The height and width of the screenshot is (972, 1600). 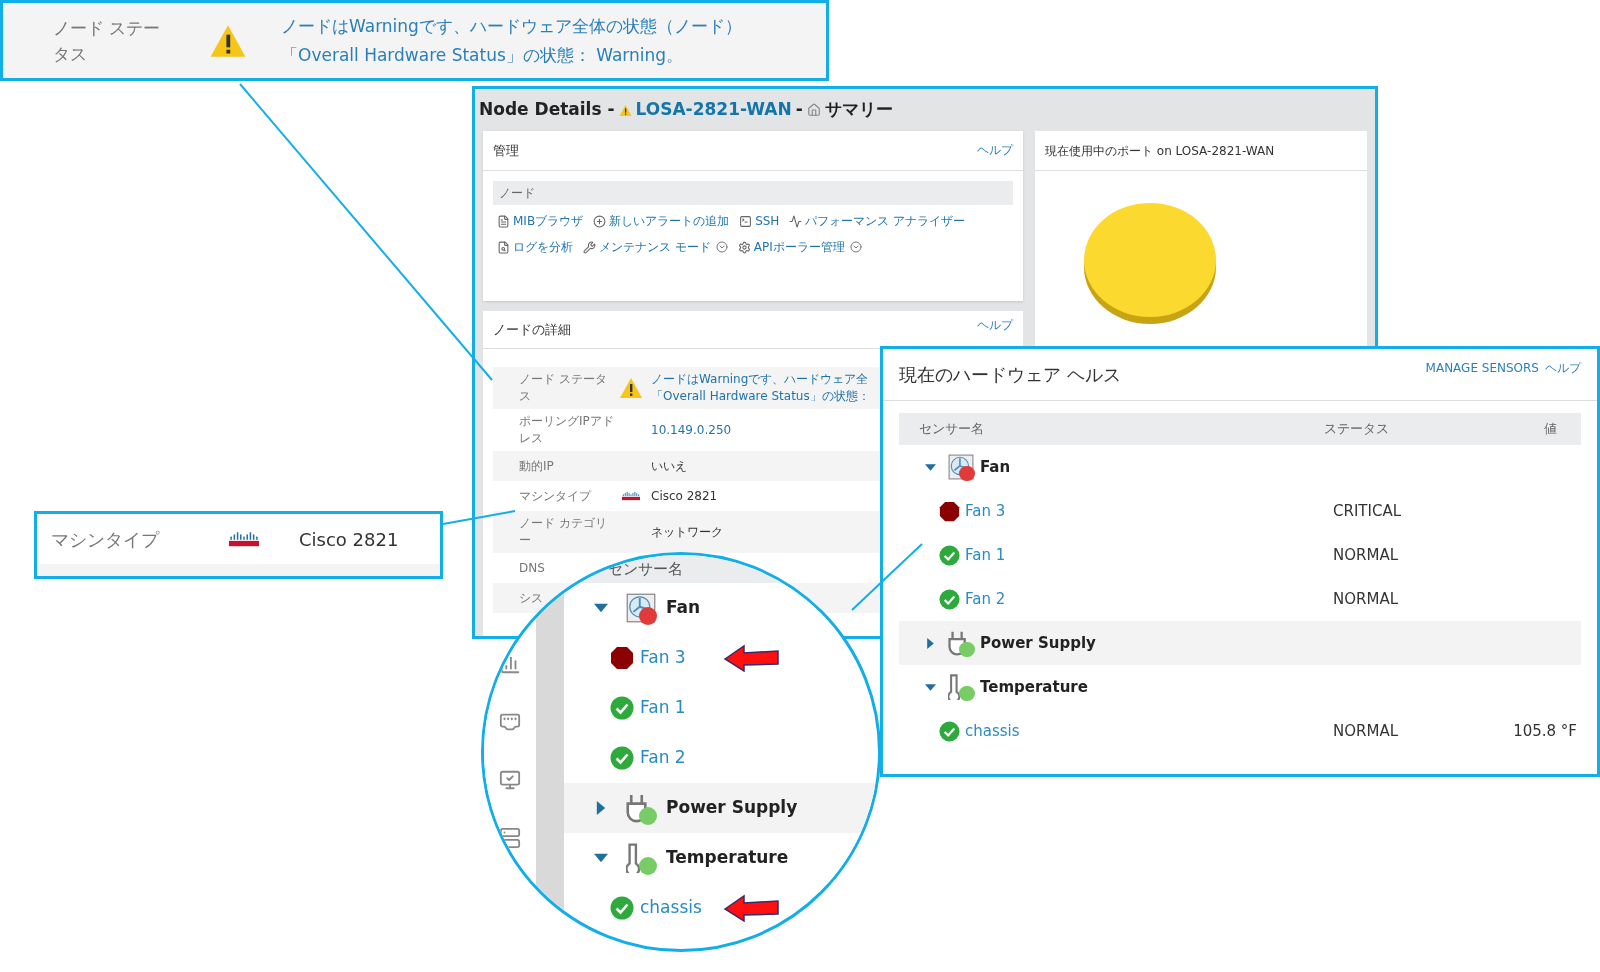 What do you see at coordinates (589, 247) in the screenshot?
I see `wrench-icon` at bounding box center [589, 247].